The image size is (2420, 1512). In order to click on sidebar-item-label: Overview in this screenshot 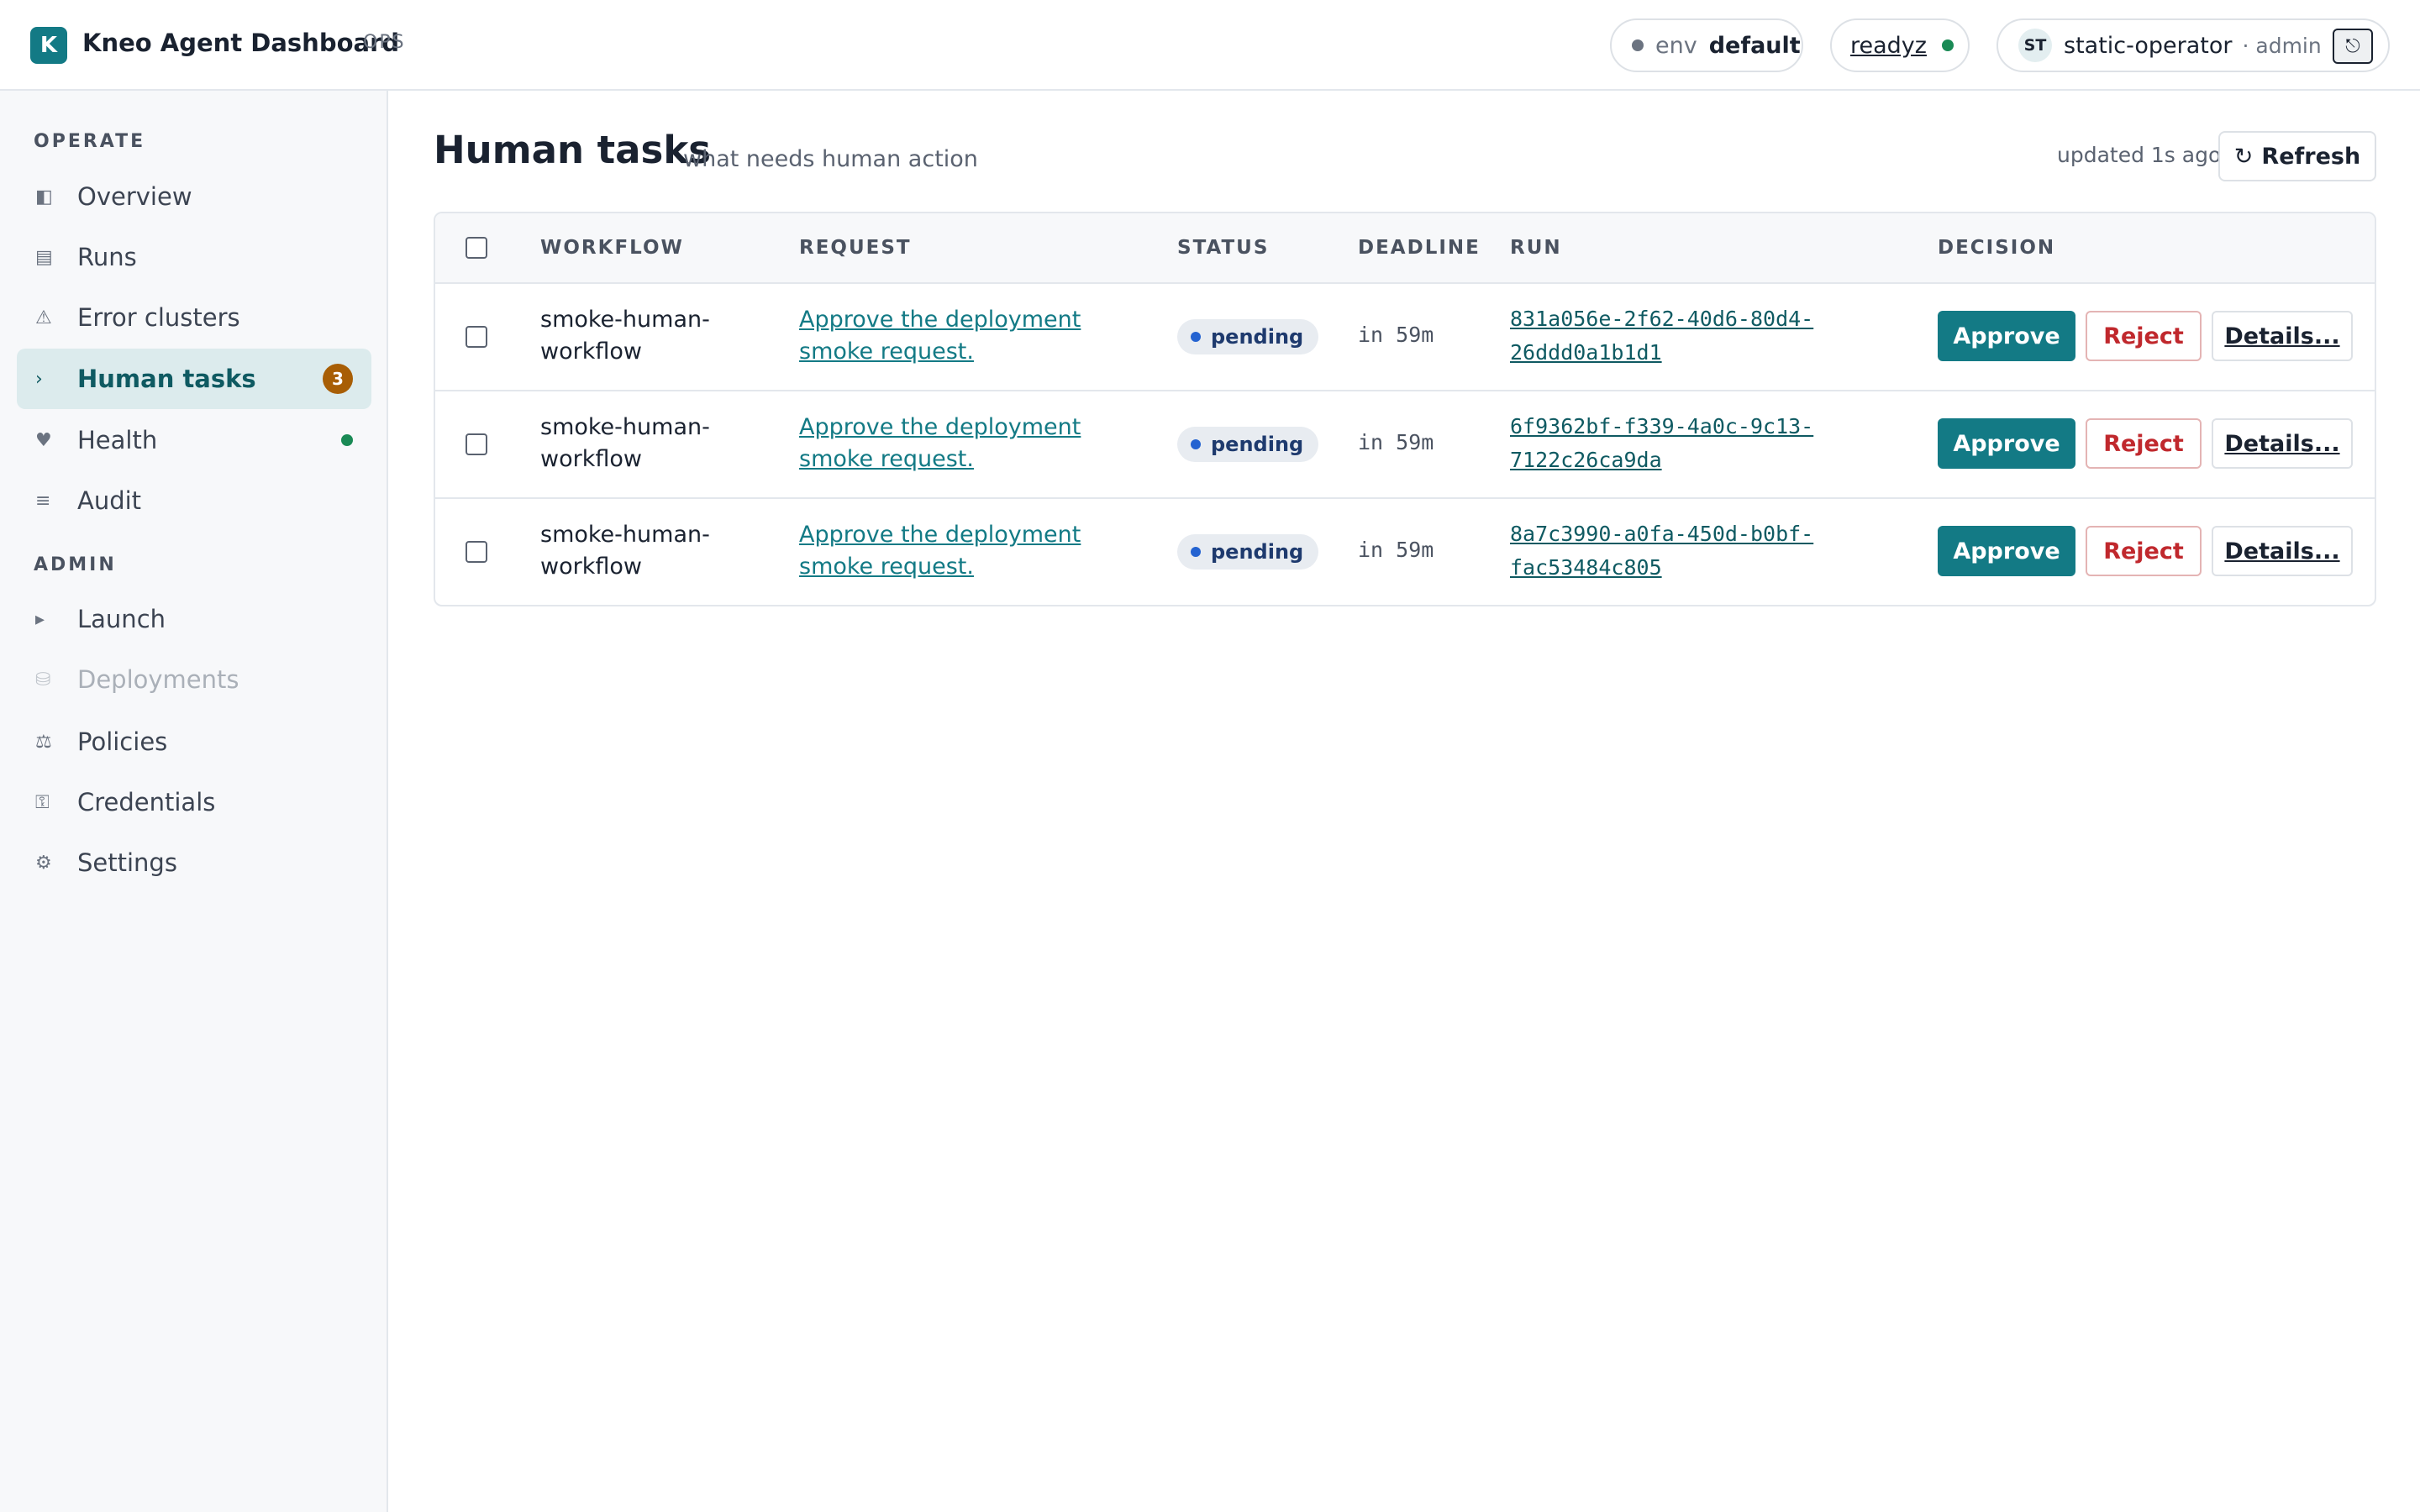, I will do `click(134, 196)`.